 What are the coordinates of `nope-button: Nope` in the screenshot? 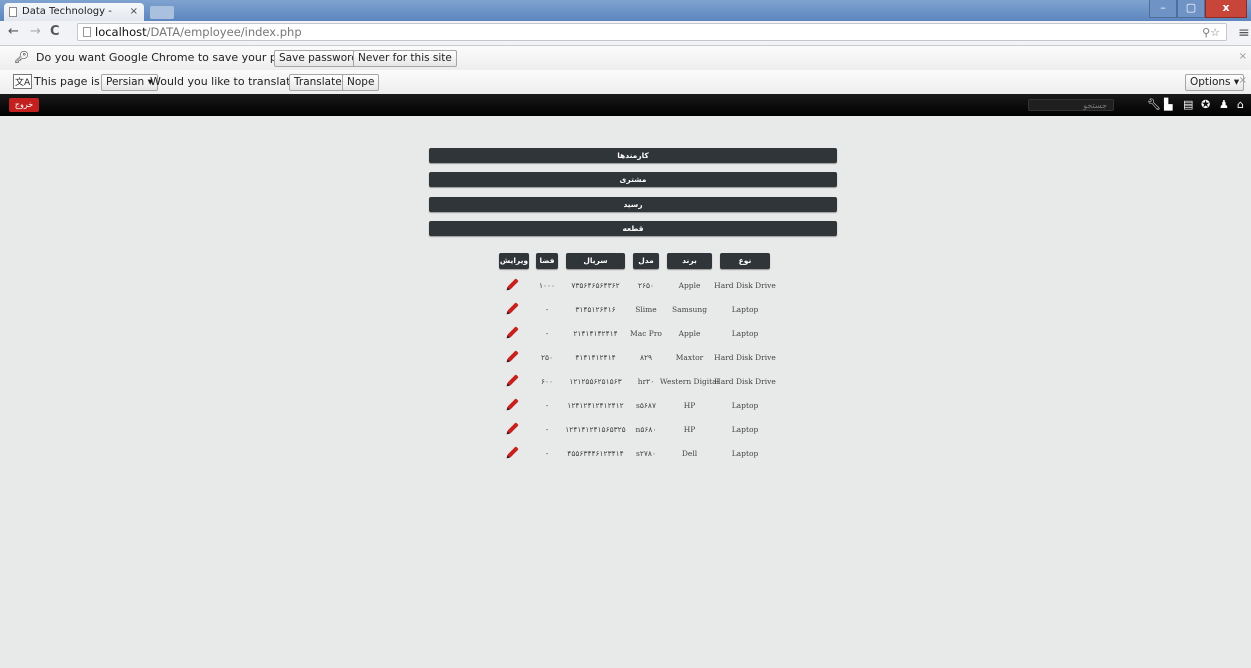 It's located at (361, 82).